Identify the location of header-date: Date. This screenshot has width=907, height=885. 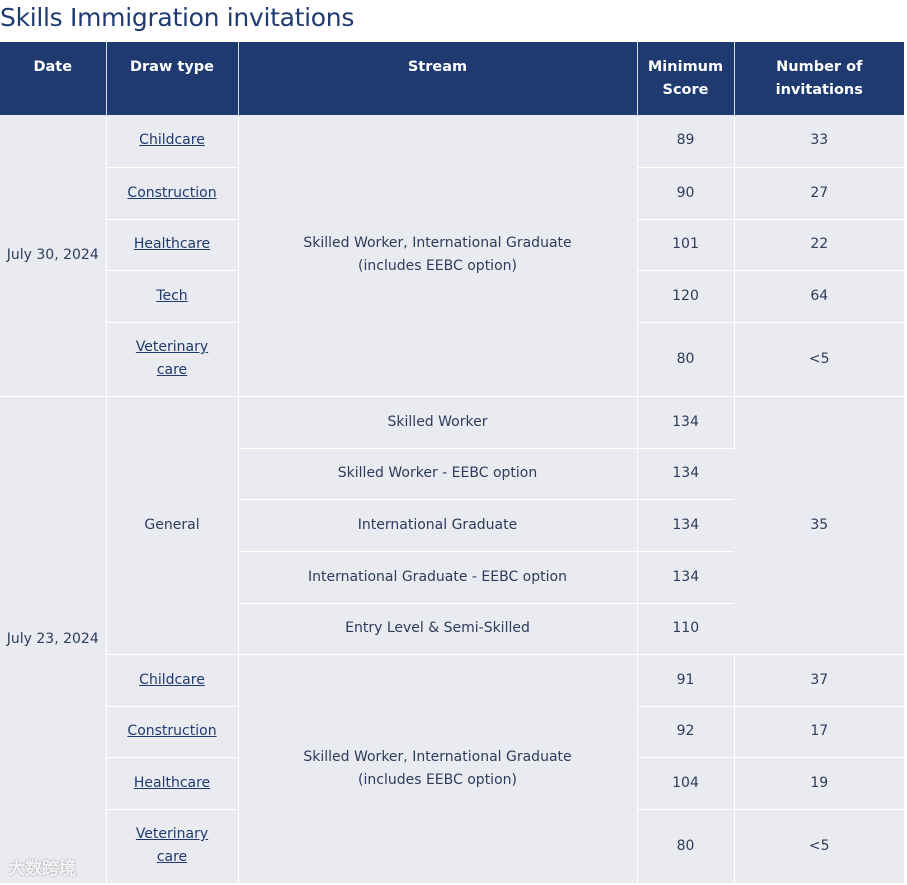
(53, 78).